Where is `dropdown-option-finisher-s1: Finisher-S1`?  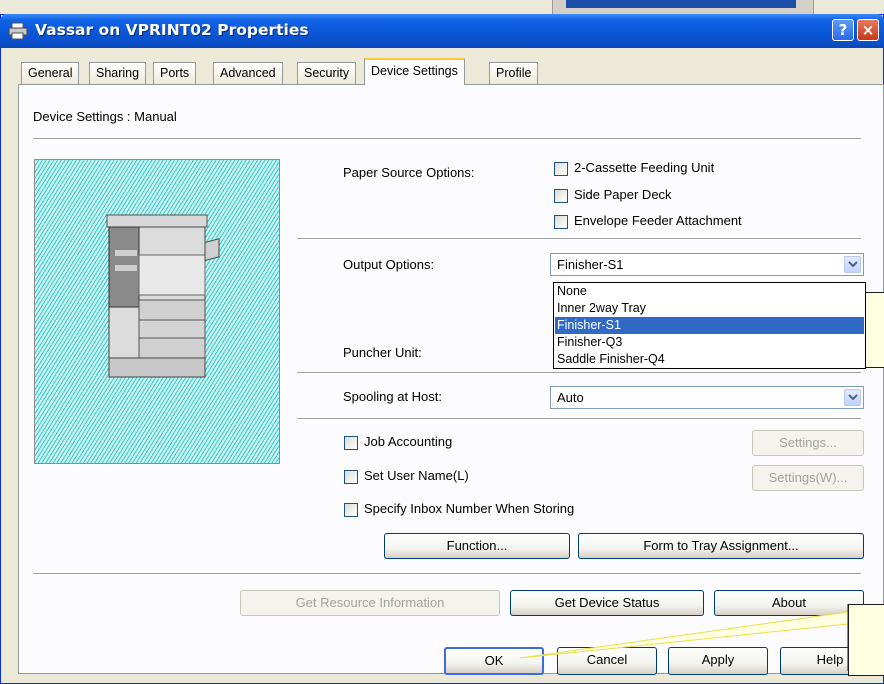 dropdown-option-finisher-s1: Finisher-S1 is located at coordinates (709, 325).